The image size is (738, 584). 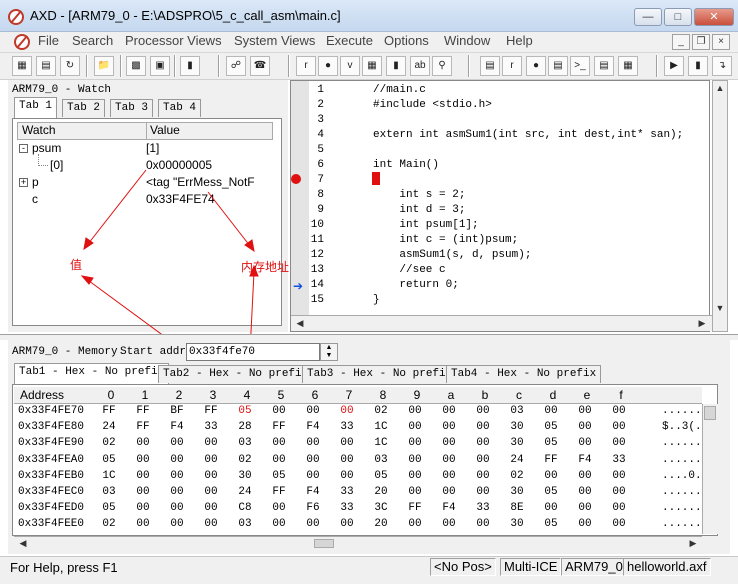 I want to click on editor-horizontal-scrollbar: ◀ ▶, so click(x=501, y=323).